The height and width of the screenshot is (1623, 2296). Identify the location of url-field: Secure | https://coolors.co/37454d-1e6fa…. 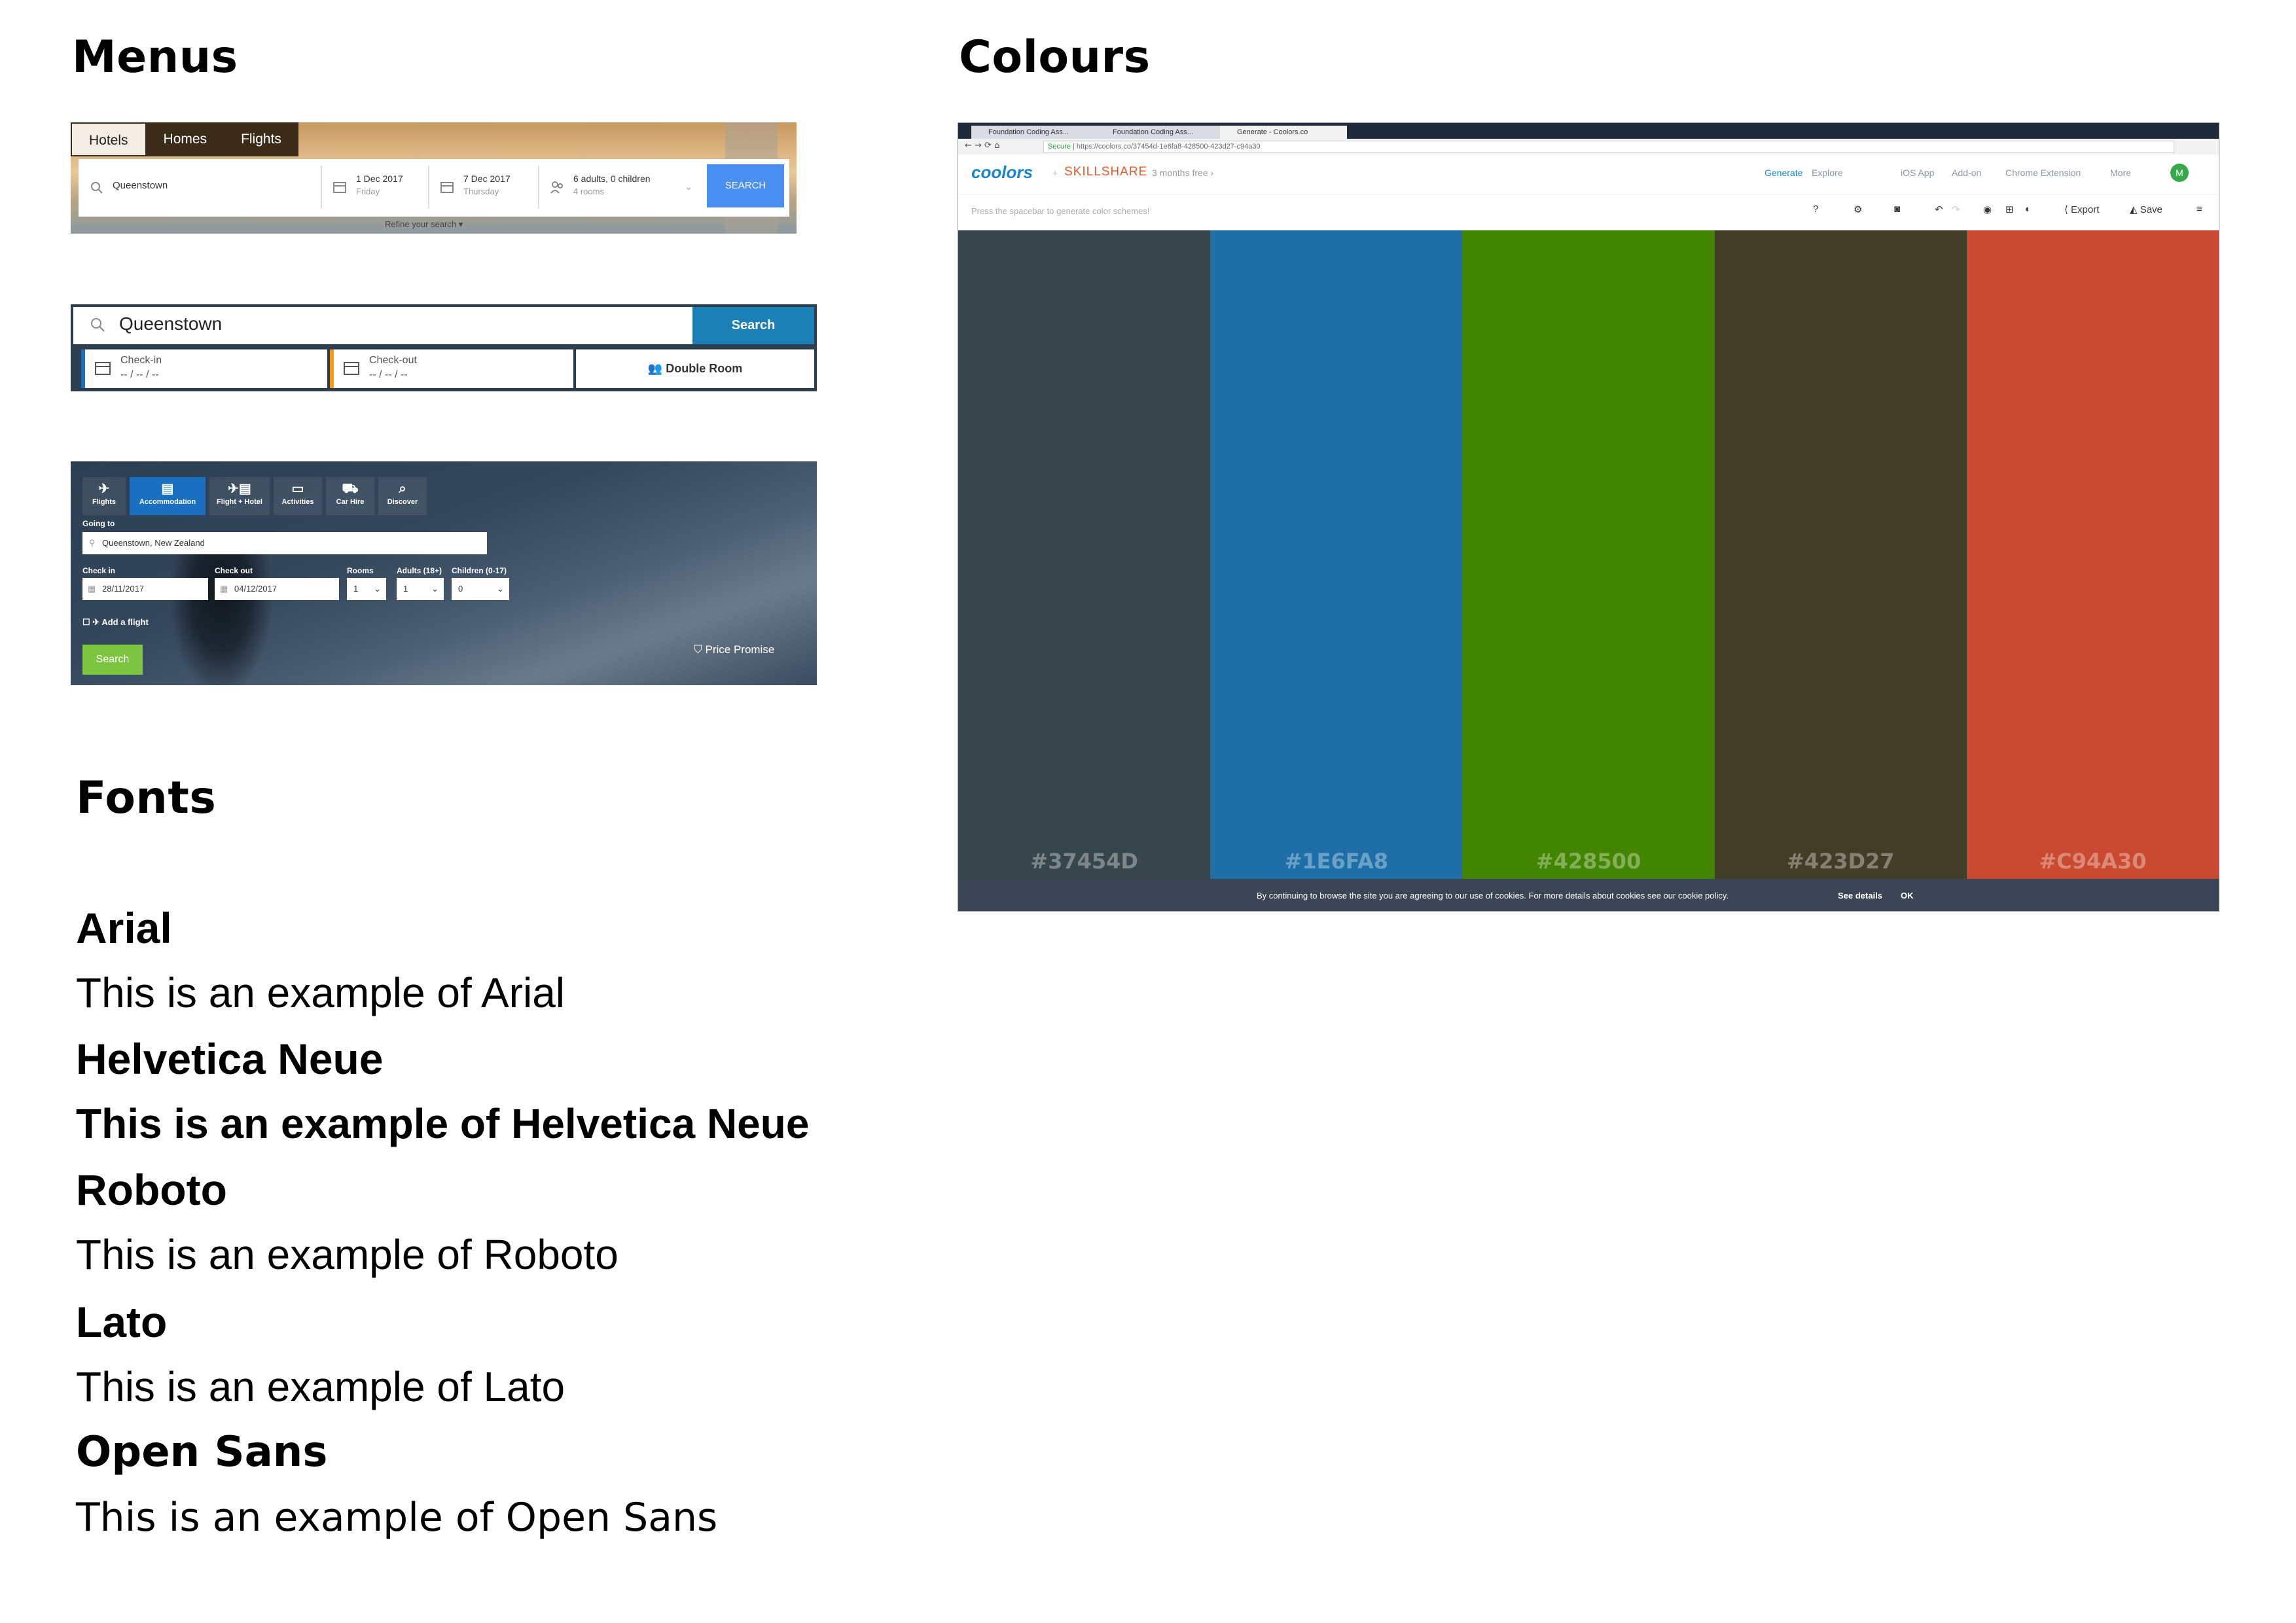
(1608, 147).